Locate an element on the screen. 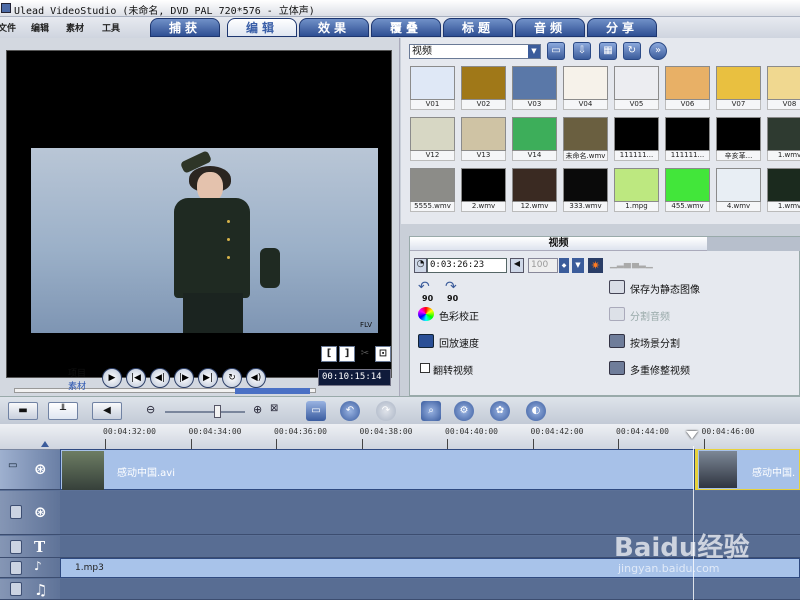 This screenshot has height=600, width=800. end-icon: ▶| is located at coordinates (208, 378).